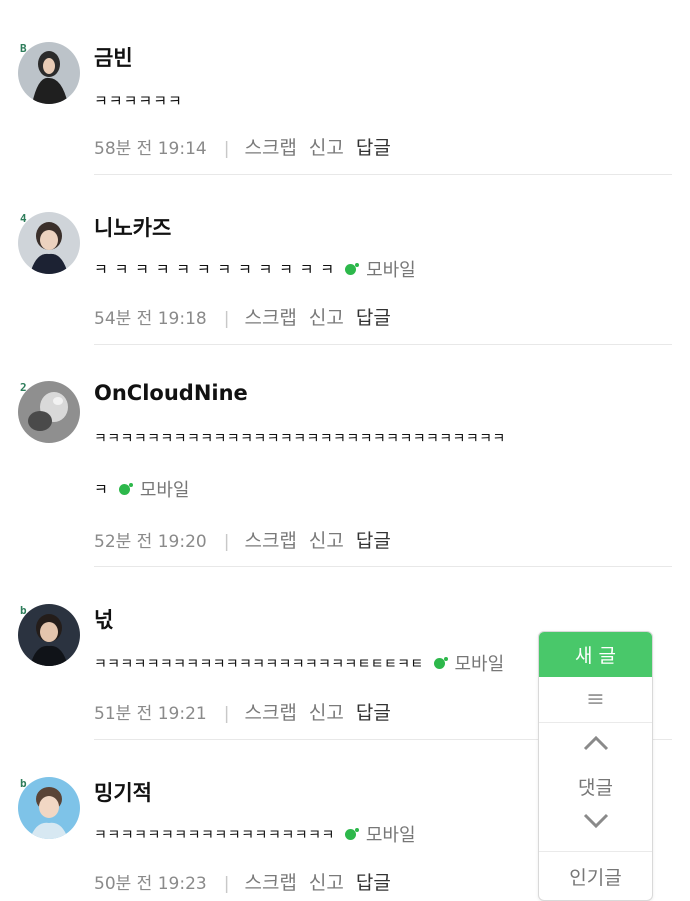 The height and width of the screenshot is (901, 690). I want to click on time: 19:23, so click(182, 884).